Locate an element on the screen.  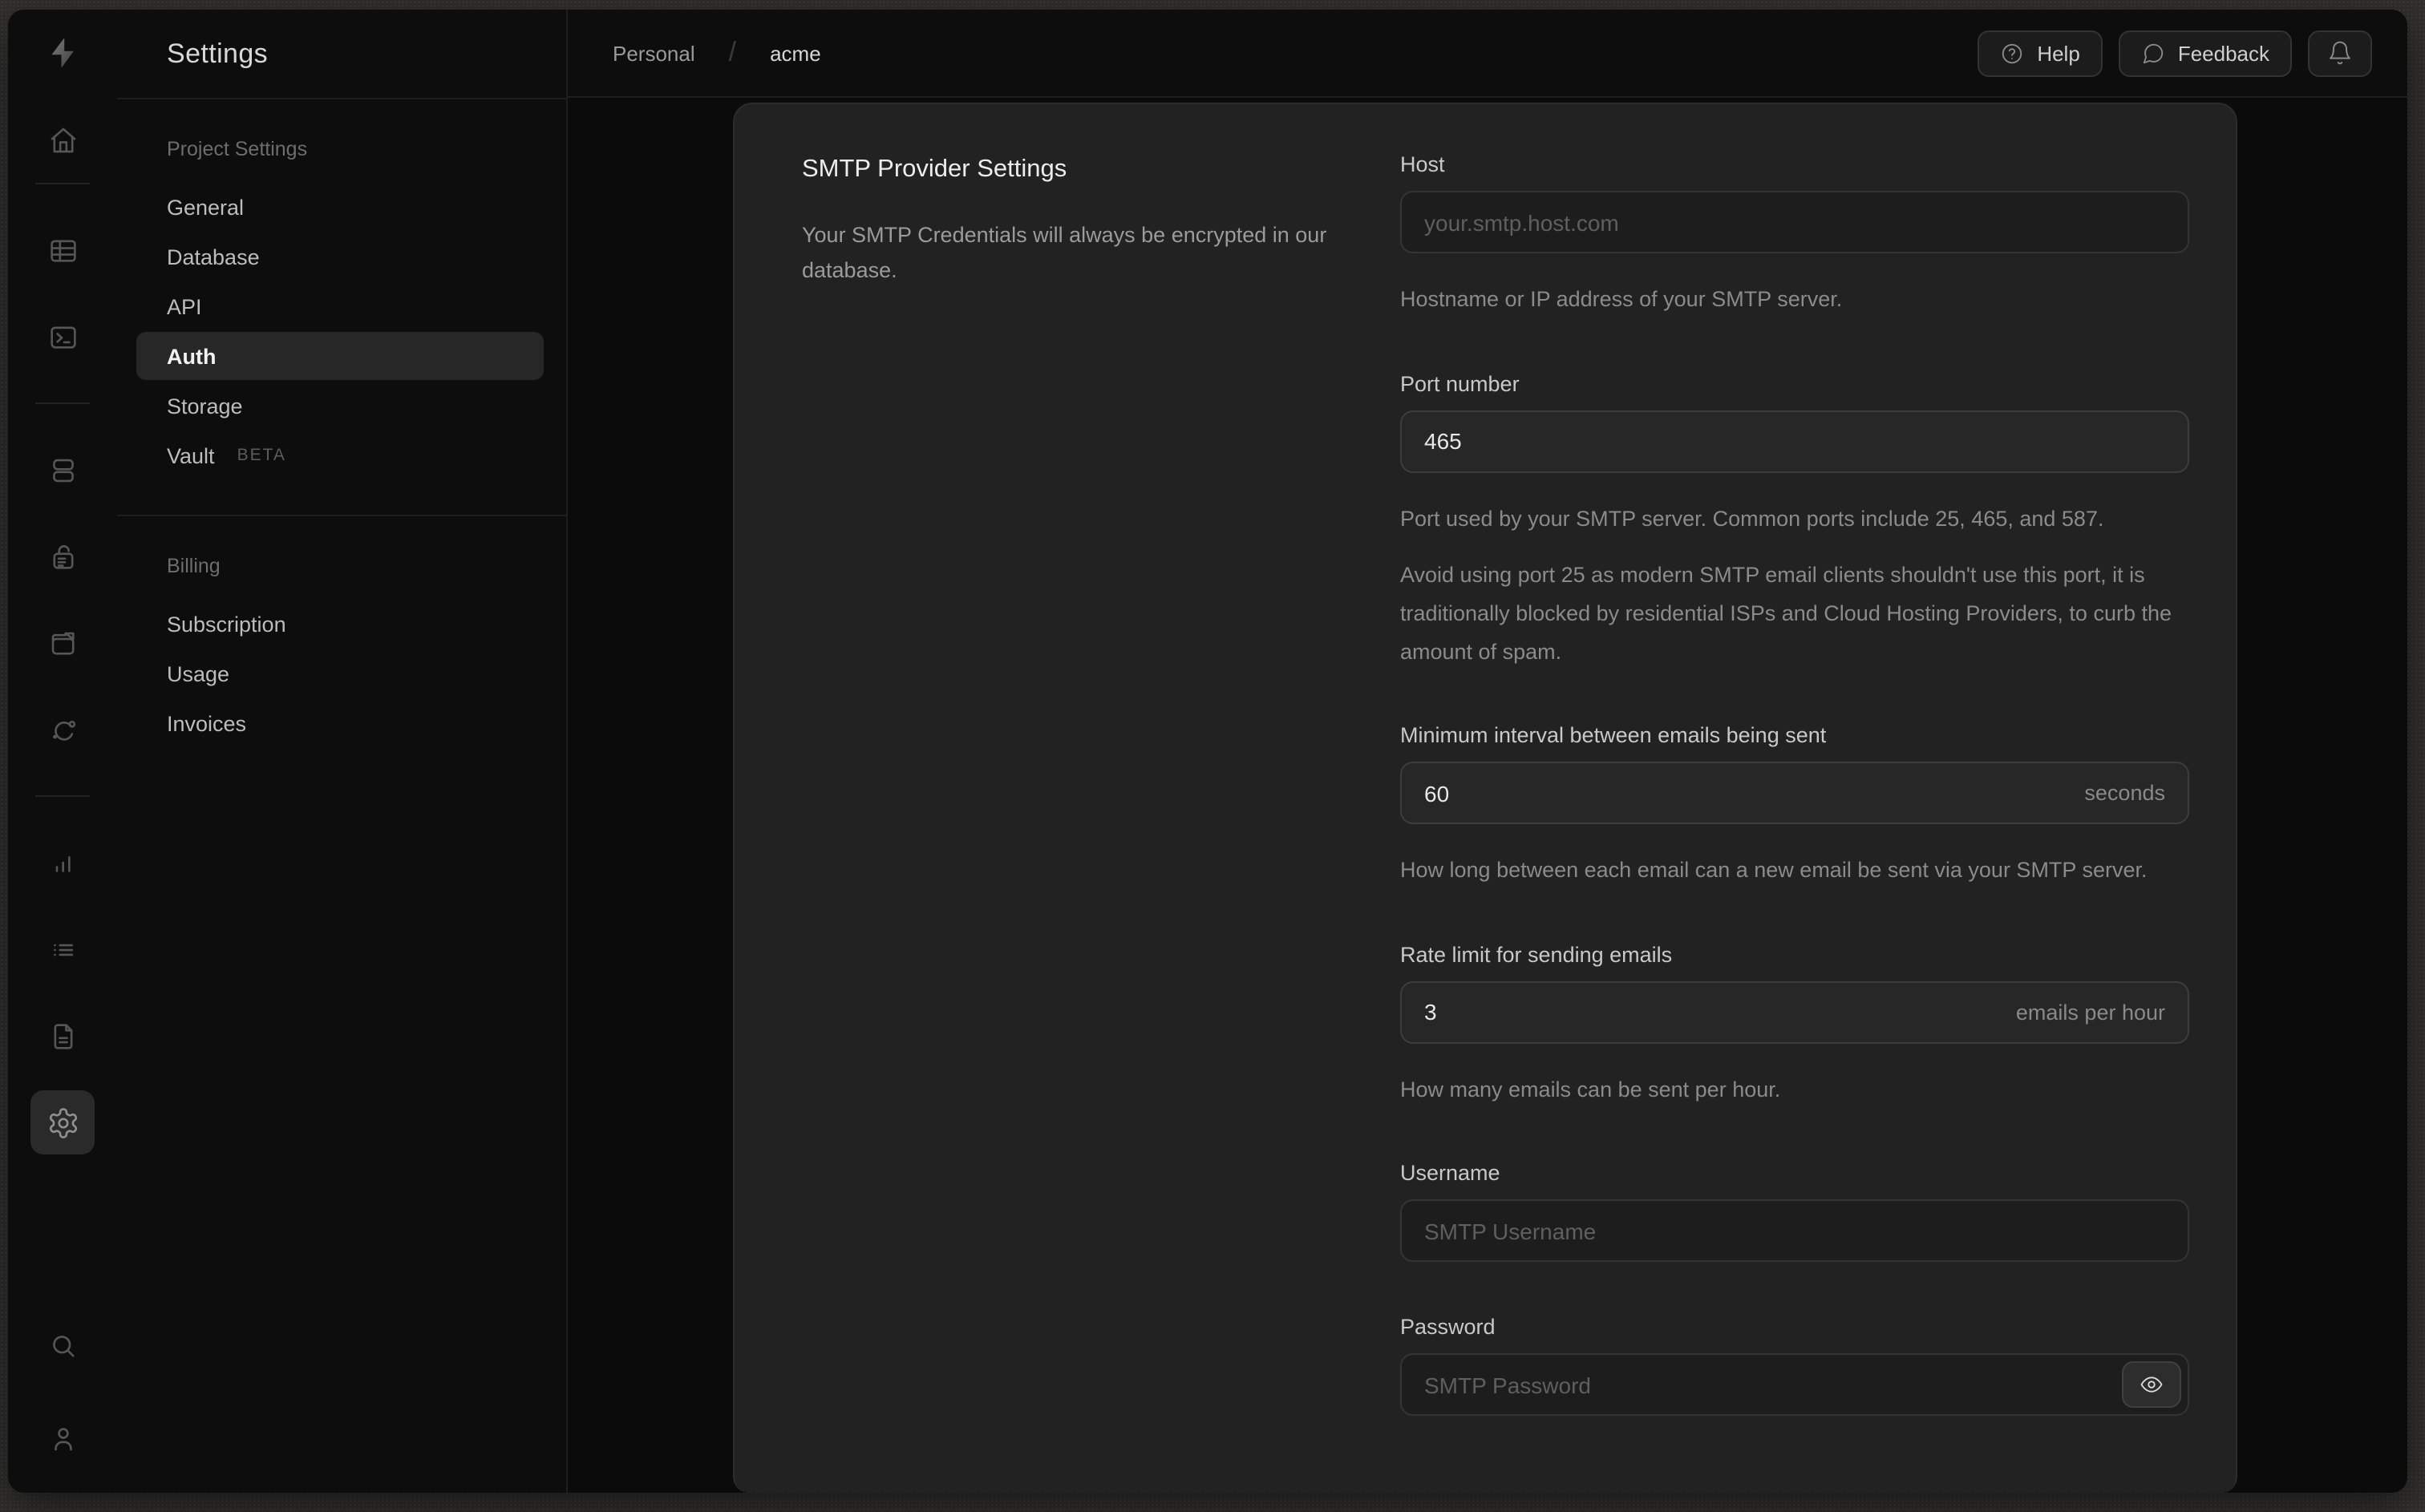
edge-functions-icon is located at coordinates (63, 730).